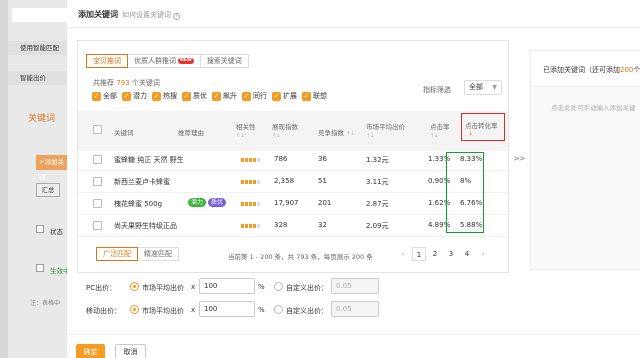 The height and width of the screenshot is (358, 640). I want to click on bg-sidebar-item: 智能出价, so click(37, 78).